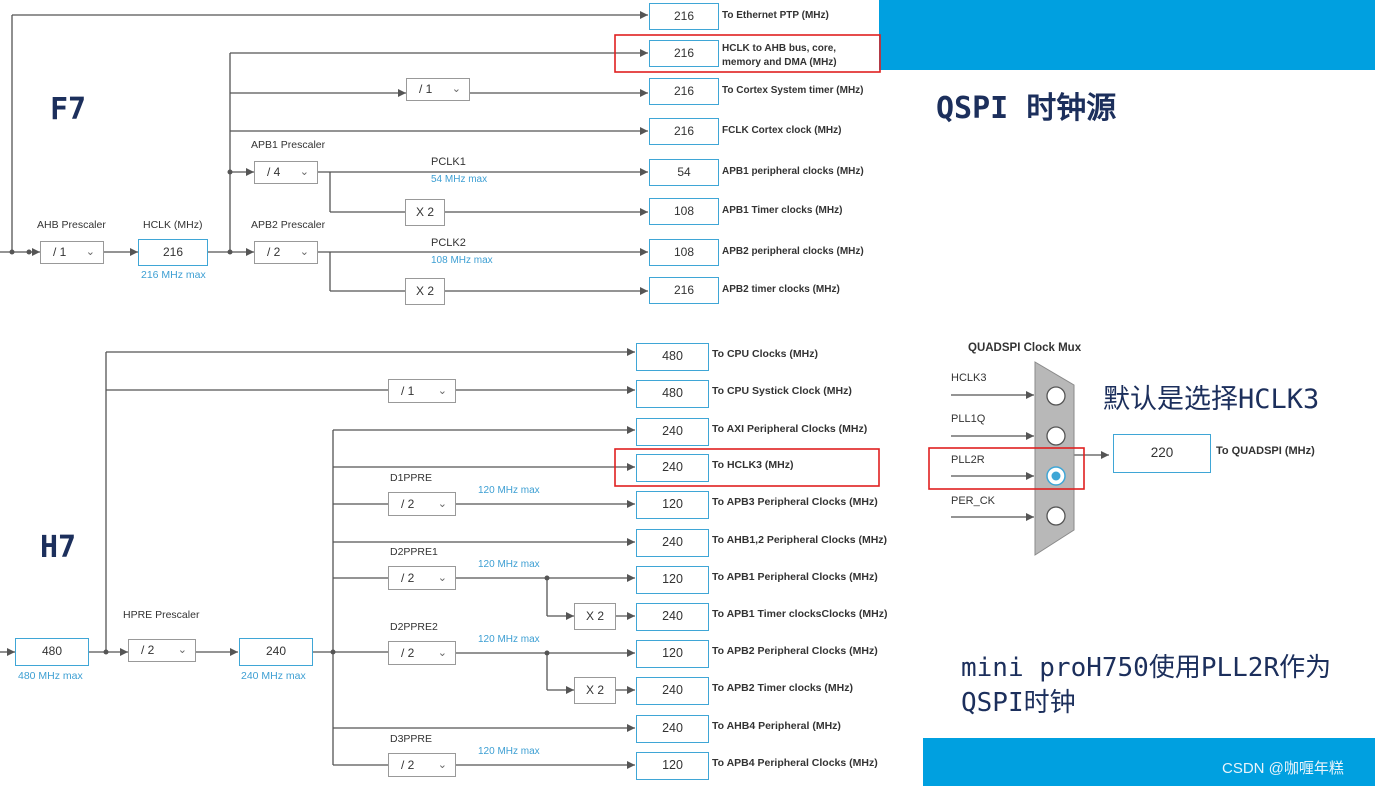 This screenshot has width=1375, height=791. I want to click on h7-output-label: To APB1 Peripheral Clocks (MHz), so click(795, 577).